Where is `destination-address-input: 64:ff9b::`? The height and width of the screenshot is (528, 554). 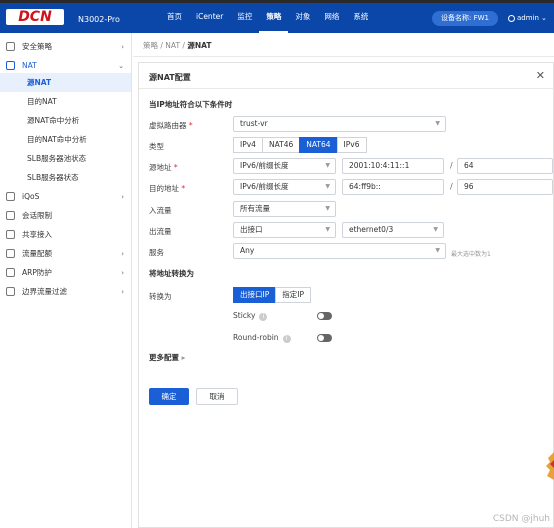 destination-address-input: 64:ff9b:: is located at coordinates (393, 187).